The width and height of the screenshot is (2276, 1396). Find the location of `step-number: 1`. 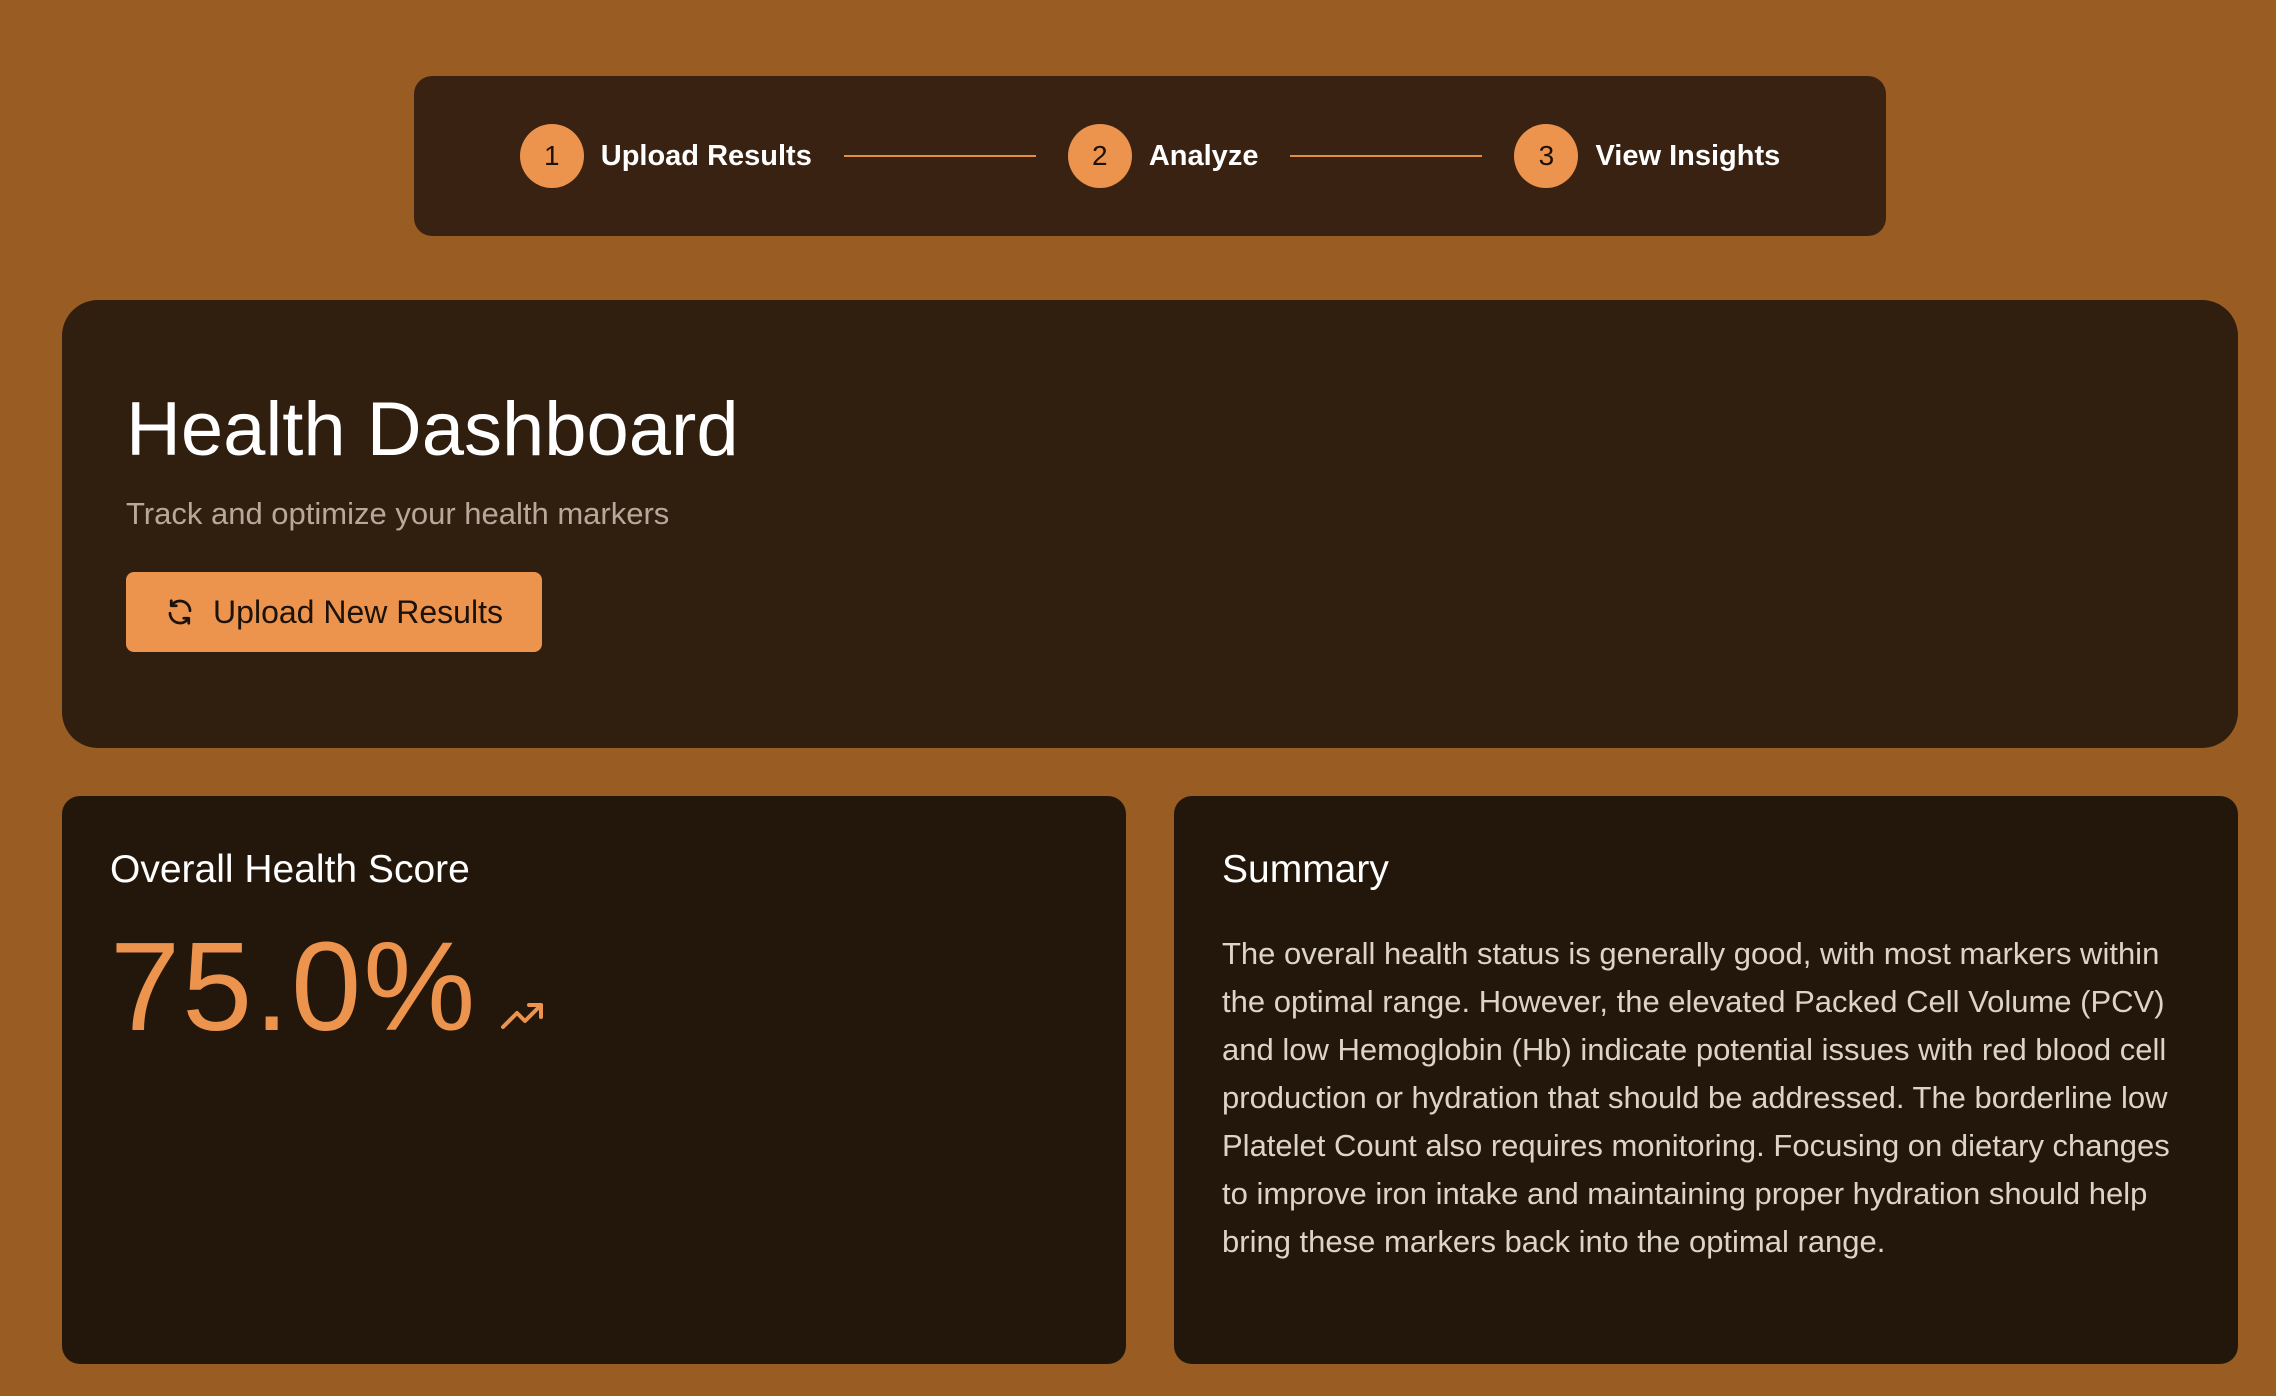

step-number: 1 is located at coordinates (551, 156).